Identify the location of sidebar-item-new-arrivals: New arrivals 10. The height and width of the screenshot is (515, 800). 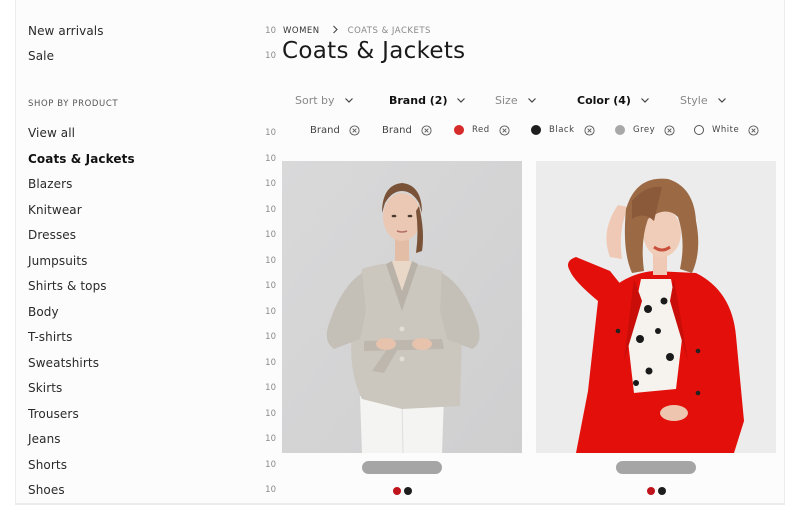
(154, 31).